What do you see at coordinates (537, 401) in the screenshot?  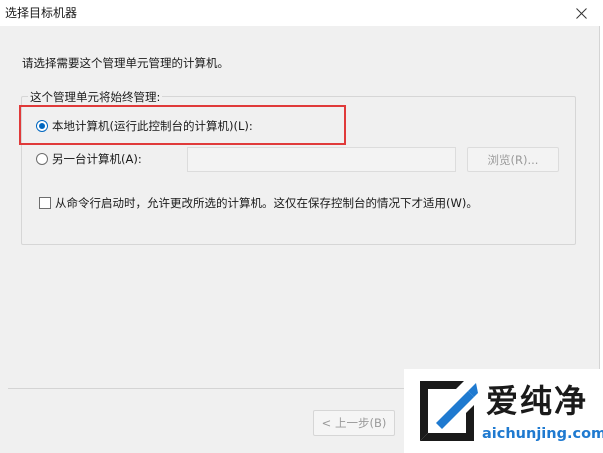 I see `watermark-brand-text: 爱纯净` at bounding box center [537, 401].